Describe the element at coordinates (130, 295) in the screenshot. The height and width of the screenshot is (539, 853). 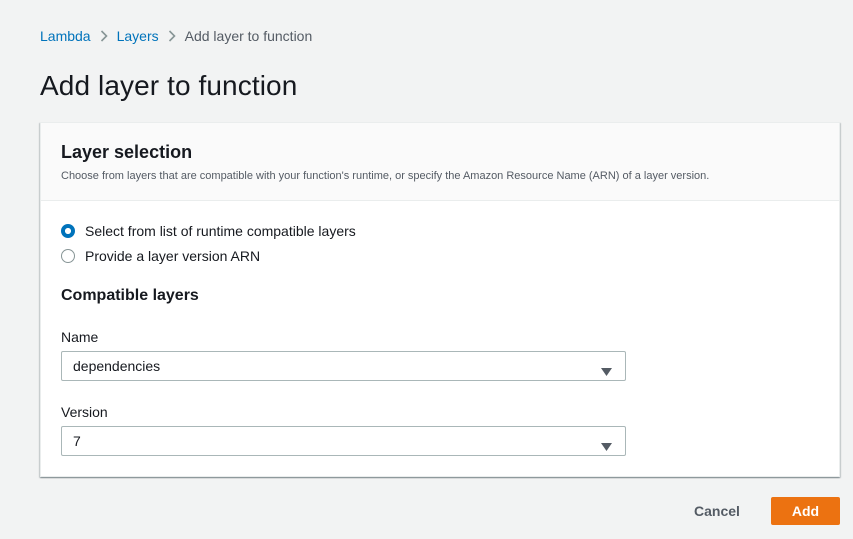
I see `compatible-layers-title: Compatible layers` at that location.